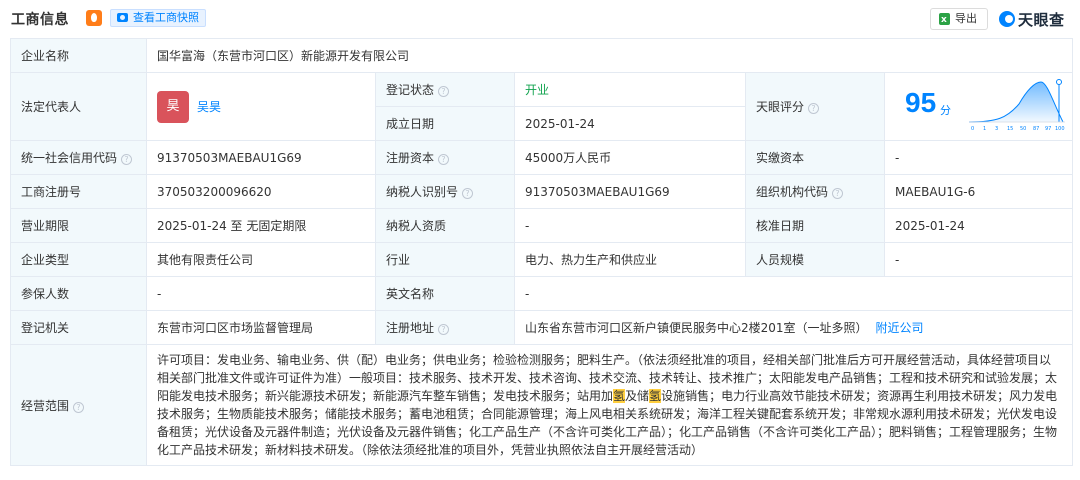 This screenshot has width=1080, height=480. What do you see at coordinates (966, 18) in the screenshot?
I see `export-label: 导出` at bounding box center [966, 18].